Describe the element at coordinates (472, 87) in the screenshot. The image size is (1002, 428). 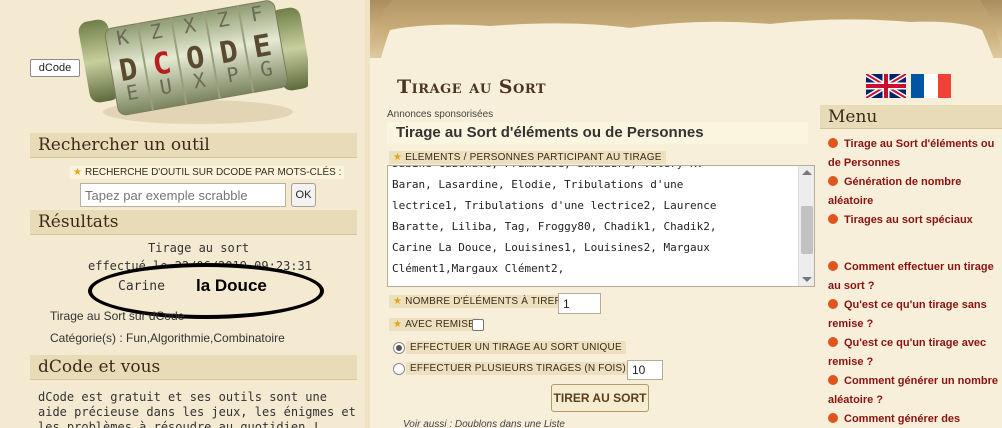
I see `page-title: Tirage au Sort` at that location.